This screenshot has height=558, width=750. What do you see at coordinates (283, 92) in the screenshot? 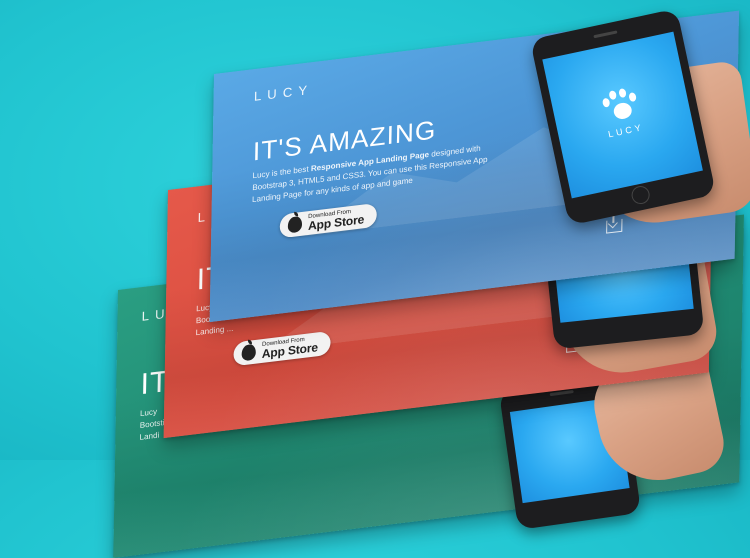
I see `brand-logo: LUCY` at bounding box center [283, 92].